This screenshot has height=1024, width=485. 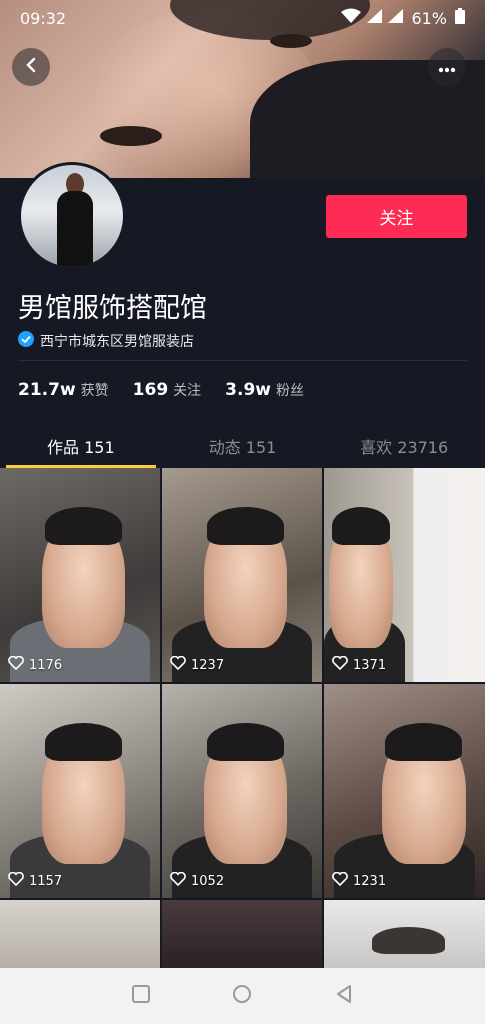 I want to click on more-dots-icon, so click(x=447, y=67).